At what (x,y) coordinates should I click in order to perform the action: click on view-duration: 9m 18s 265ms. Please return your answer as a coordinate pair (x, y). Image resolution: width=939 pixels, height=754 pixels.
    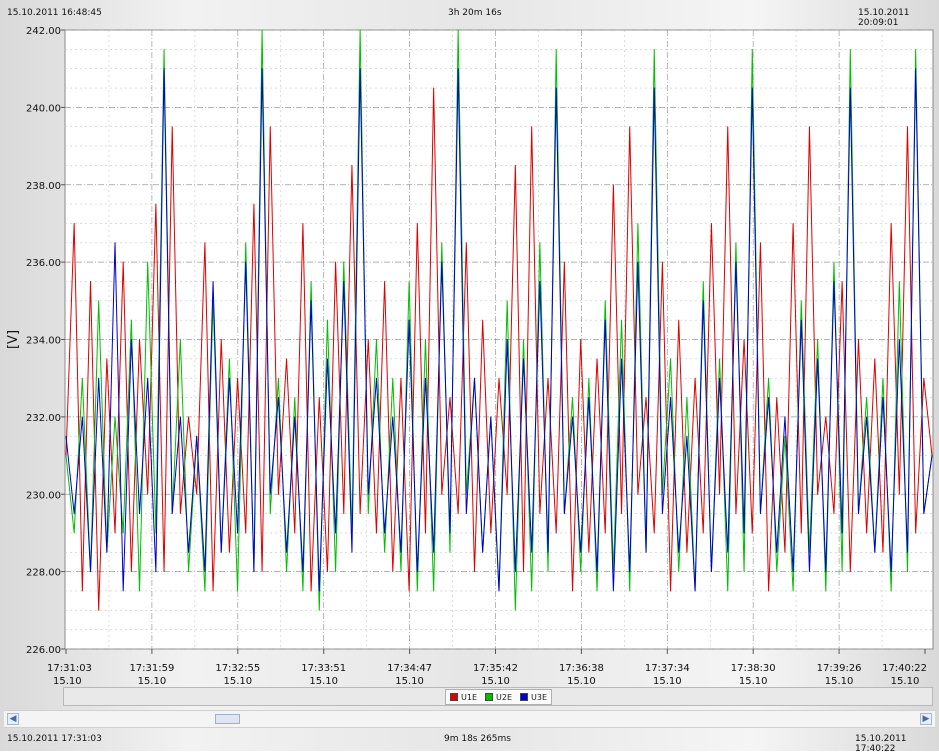
    Looking at the image, I should click on (477, 739).